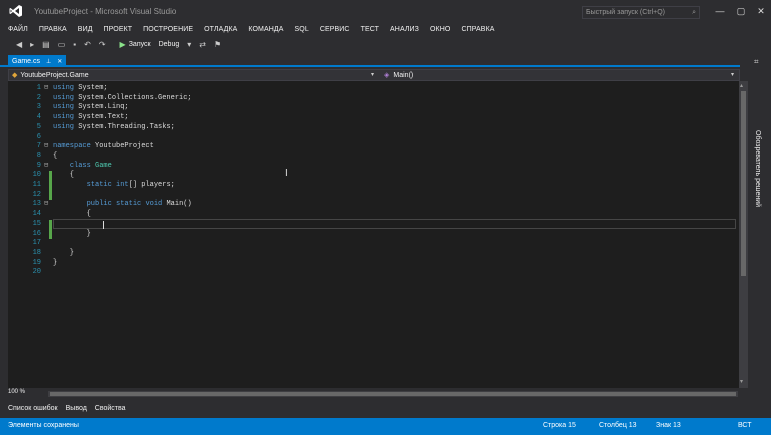  What do you see at coordinates (374, 128) in the screenshot?
I see `code-line: 5 using System.Threading.Tasks;` at bounding box center [374, 128].